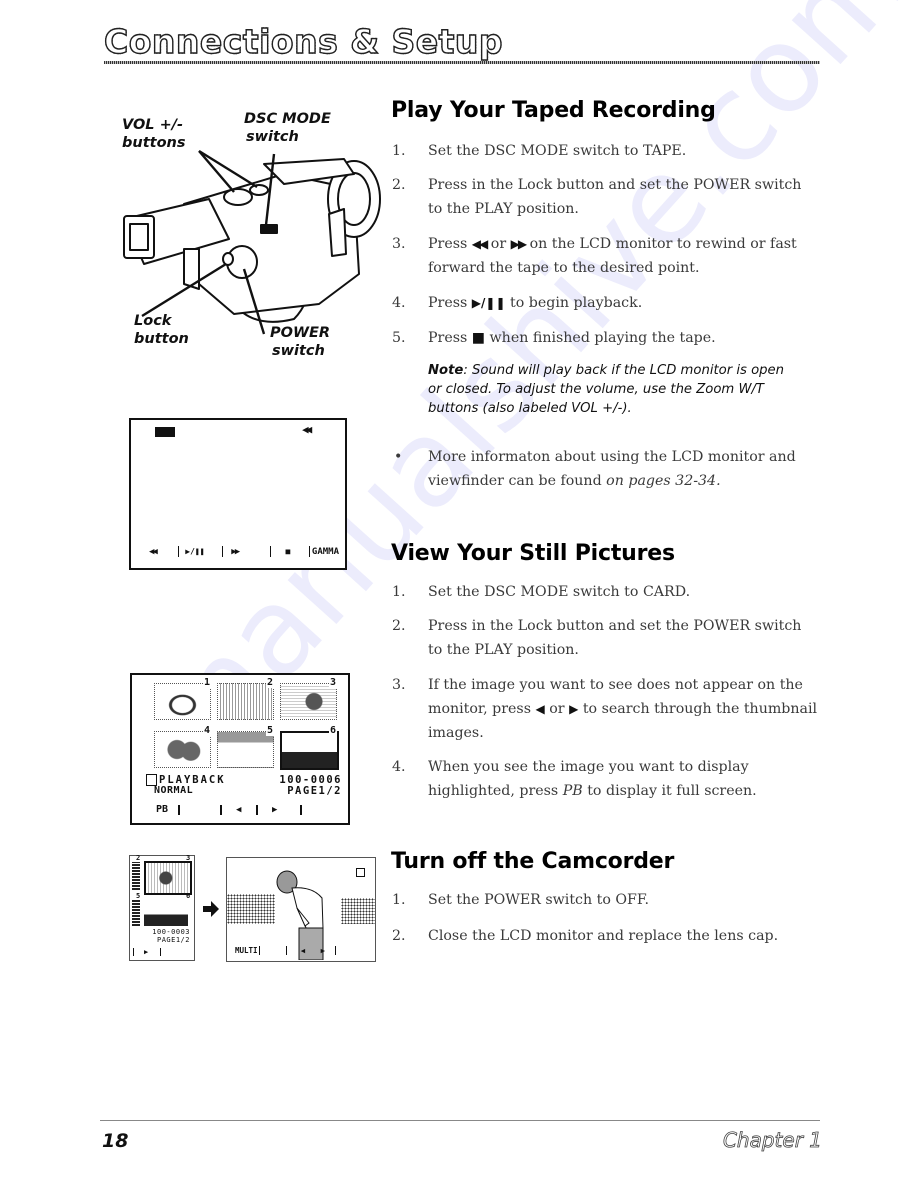  I want to click on play-pause-button: ▶/❚❚, so click(199, 551).